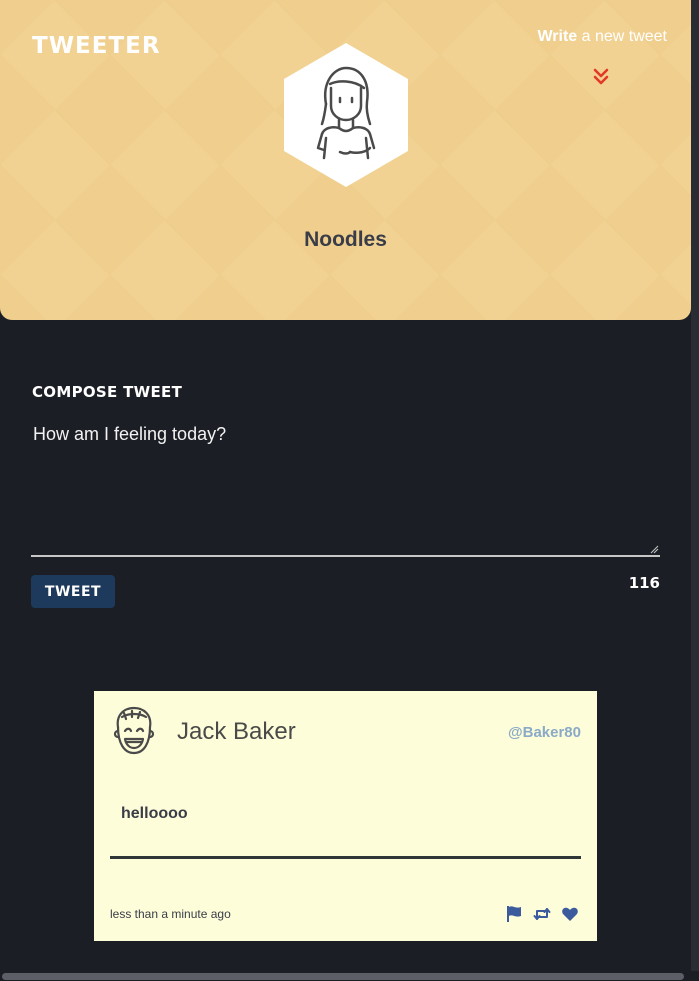 This screenshot has height=981, width=699. What do you see at coordinates (345, 486) in the screenshot?
I see `compose-tweet-input` at bounding box center [345, 486].